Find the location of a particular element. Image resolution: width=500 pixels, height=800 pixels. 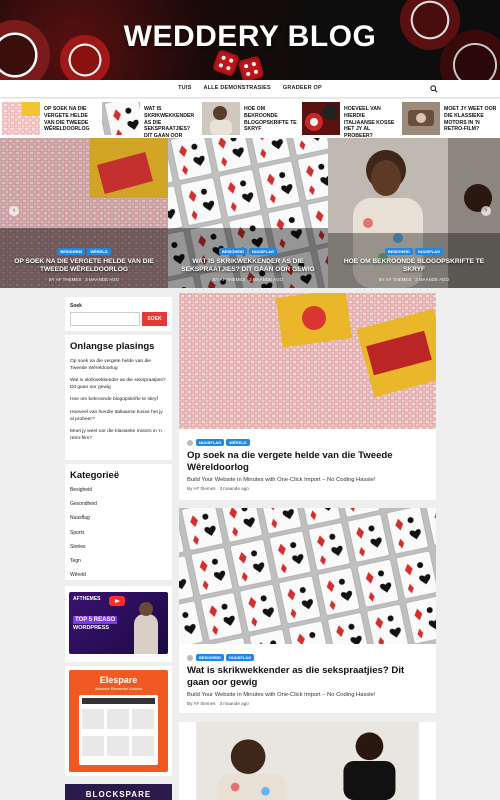

ad-title: BLOCKSPARE is located at coordinates (118, 794).